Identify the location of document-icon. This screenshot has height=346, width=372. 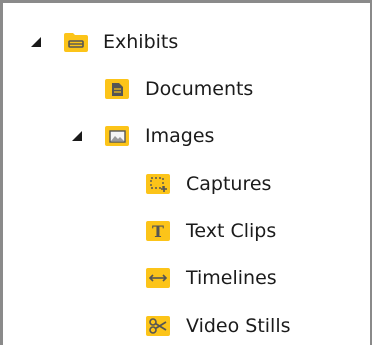
(117, 89).